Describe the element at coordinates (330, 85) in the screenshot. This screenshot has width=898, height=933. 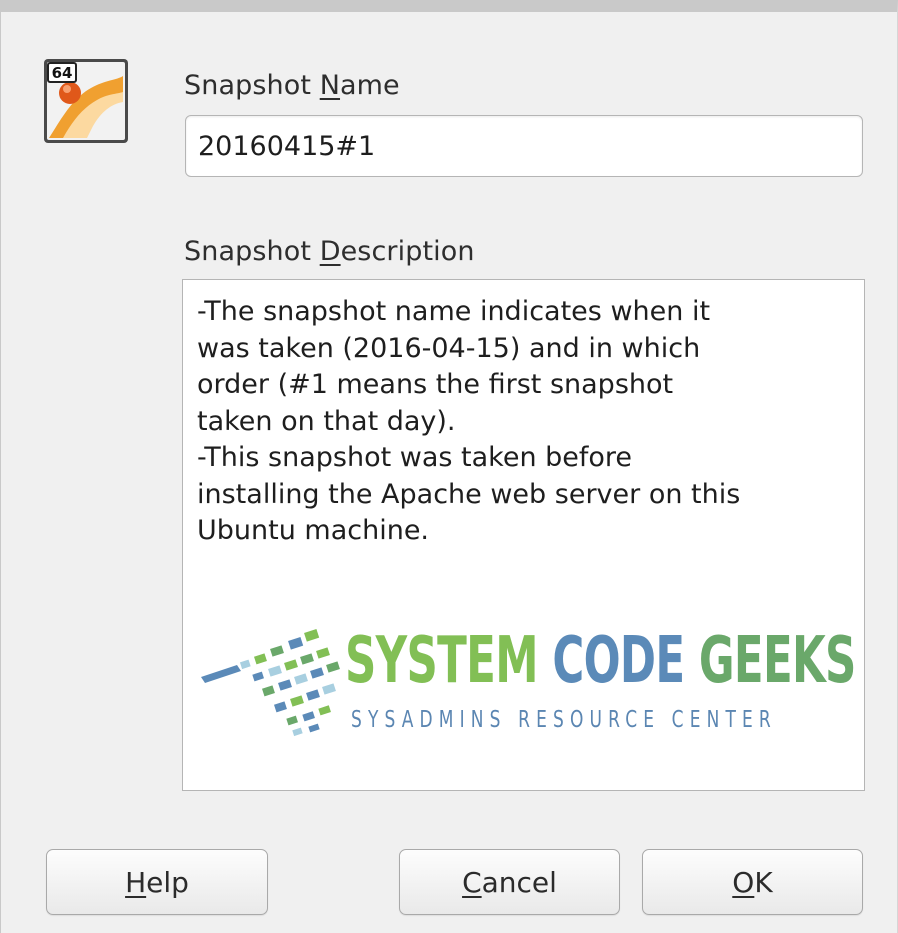
I see `snapshot-name-label-mnemonic: N` at that location.